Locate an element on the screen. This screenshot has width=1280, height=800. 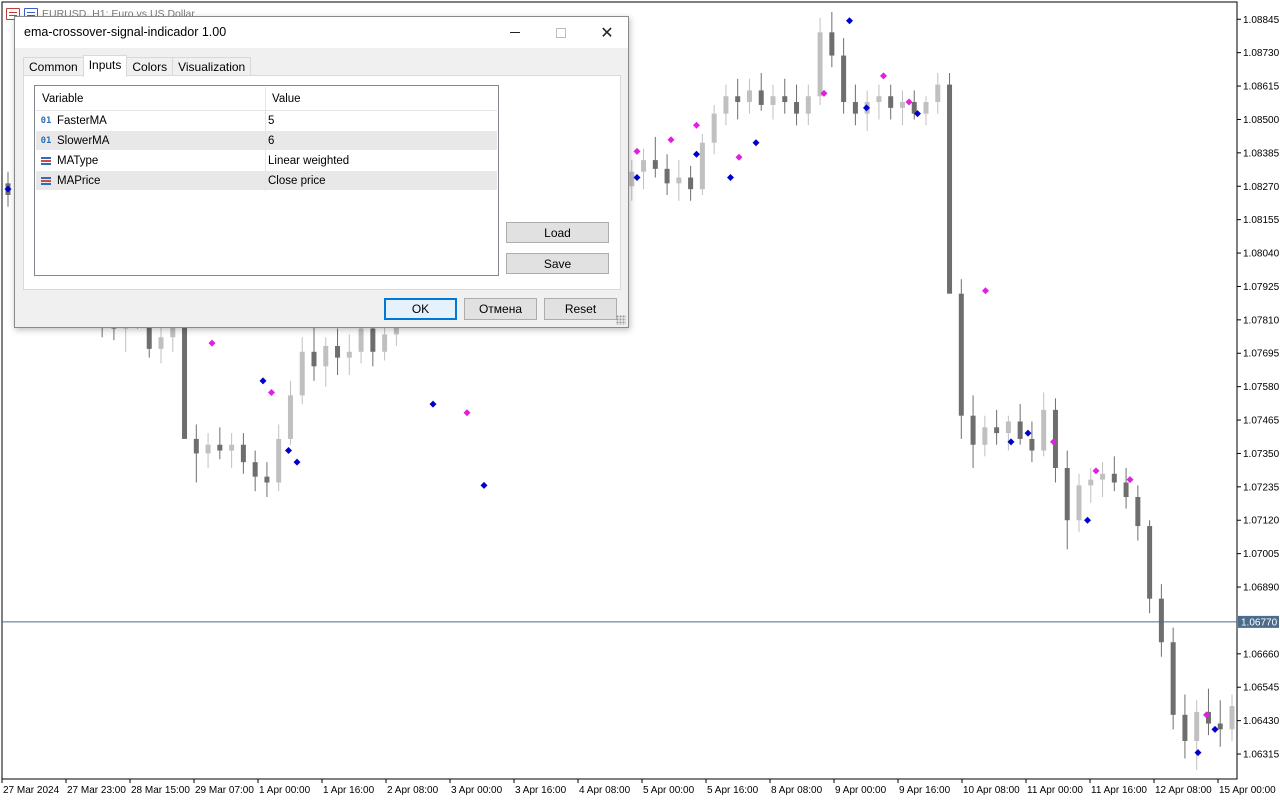
minimize-button is located at coordinates (515, 32).